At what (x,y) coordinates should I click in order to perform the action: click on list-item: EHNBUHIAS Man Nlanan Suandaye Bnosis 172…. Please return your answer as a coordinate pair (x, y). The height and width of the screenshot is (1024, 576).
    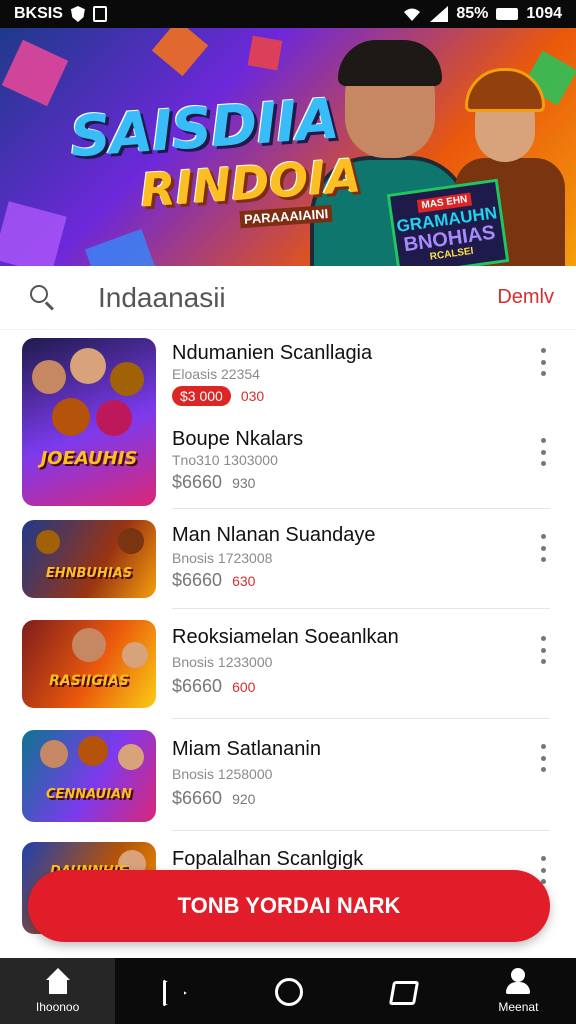
    Looking at the image, I should click on (288, 560).